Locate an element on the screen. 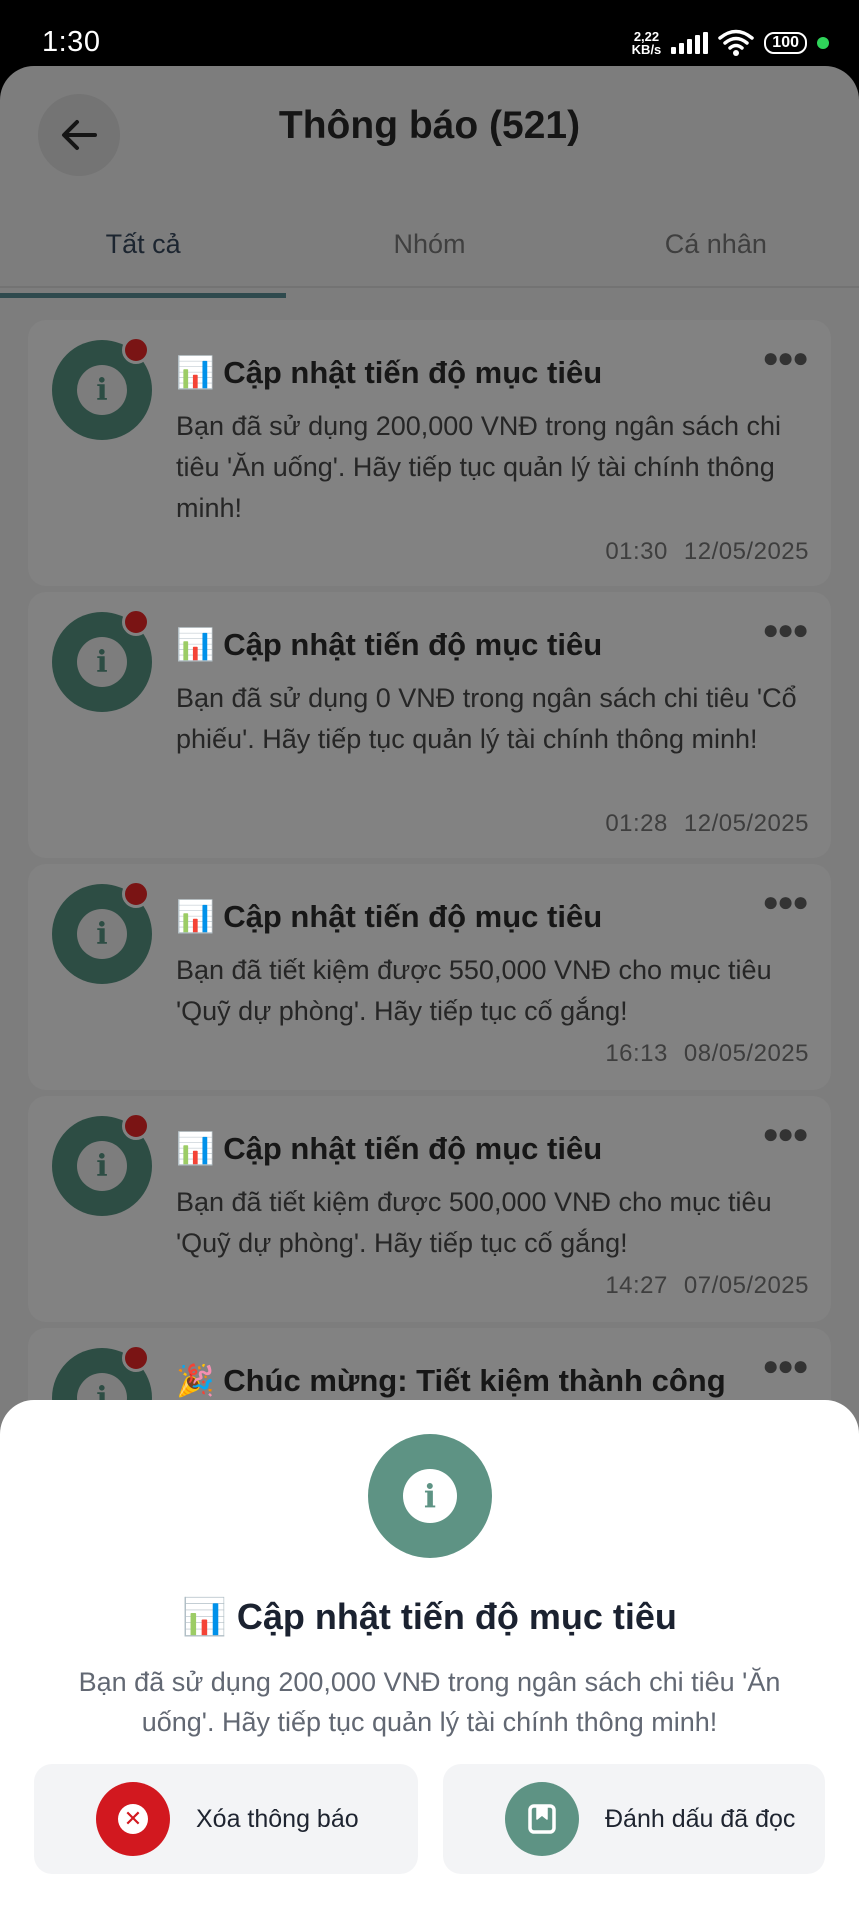 This screenshot has height=1908, width=859. notification-title: 🎉 Chúc mừng: Tiết kiệm thành công is located at coordinates (451, 1380).